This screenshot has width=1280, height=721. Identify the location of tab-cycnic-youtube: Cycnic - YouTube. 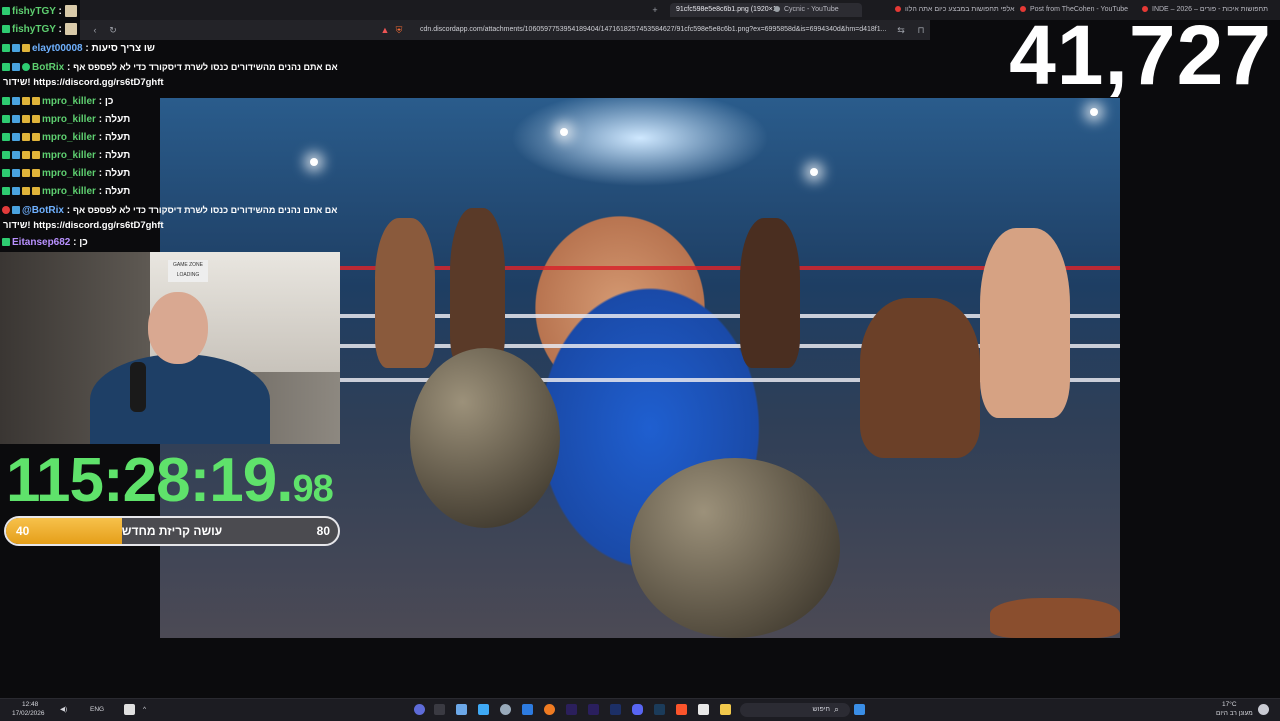
(844, 10).